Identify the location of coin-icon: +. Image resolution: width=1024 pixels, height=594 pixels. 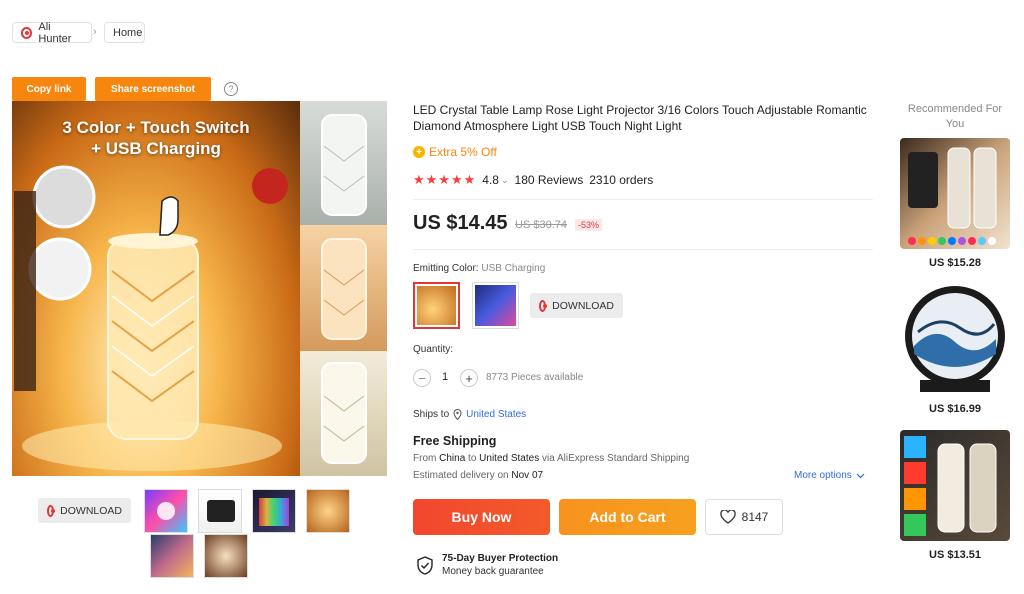
(419, 152).